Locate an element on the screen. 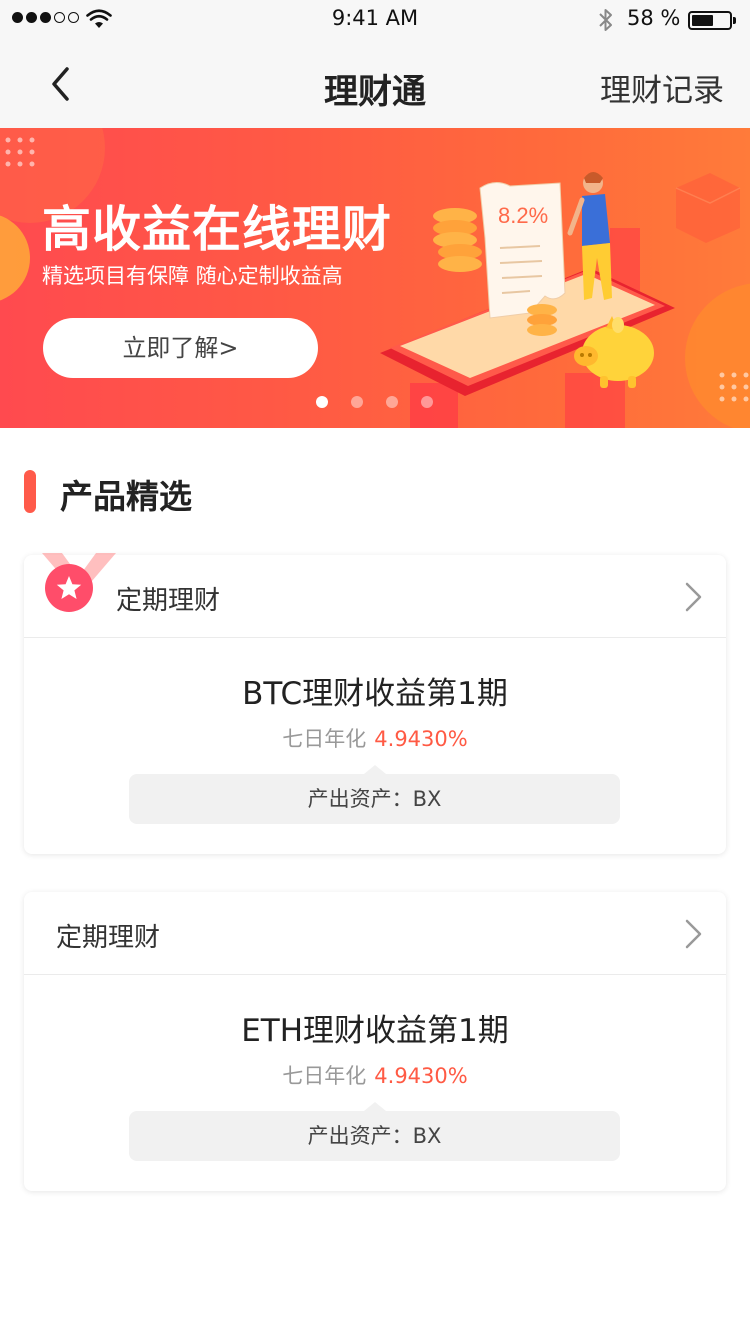 The width and height of the screenshot is (750, 1334). status-bar: 9:41 AM 58 % is located at coordinates (375, 20).